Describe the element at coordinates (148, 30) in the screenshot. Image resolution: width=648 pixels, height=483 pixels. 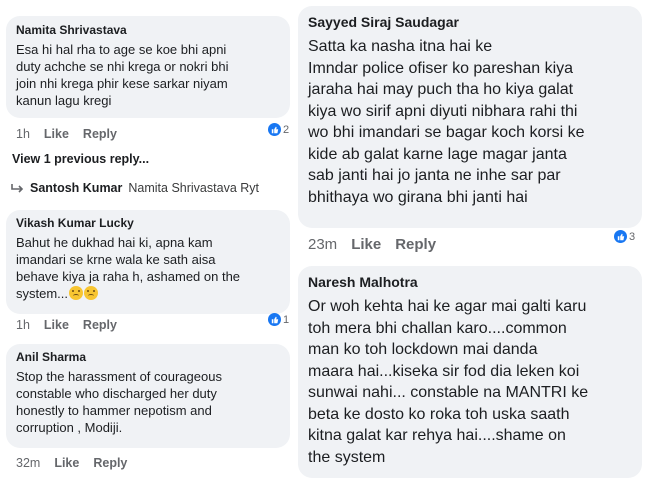
I see `comment-author: Namita Shrivastava` at that location.